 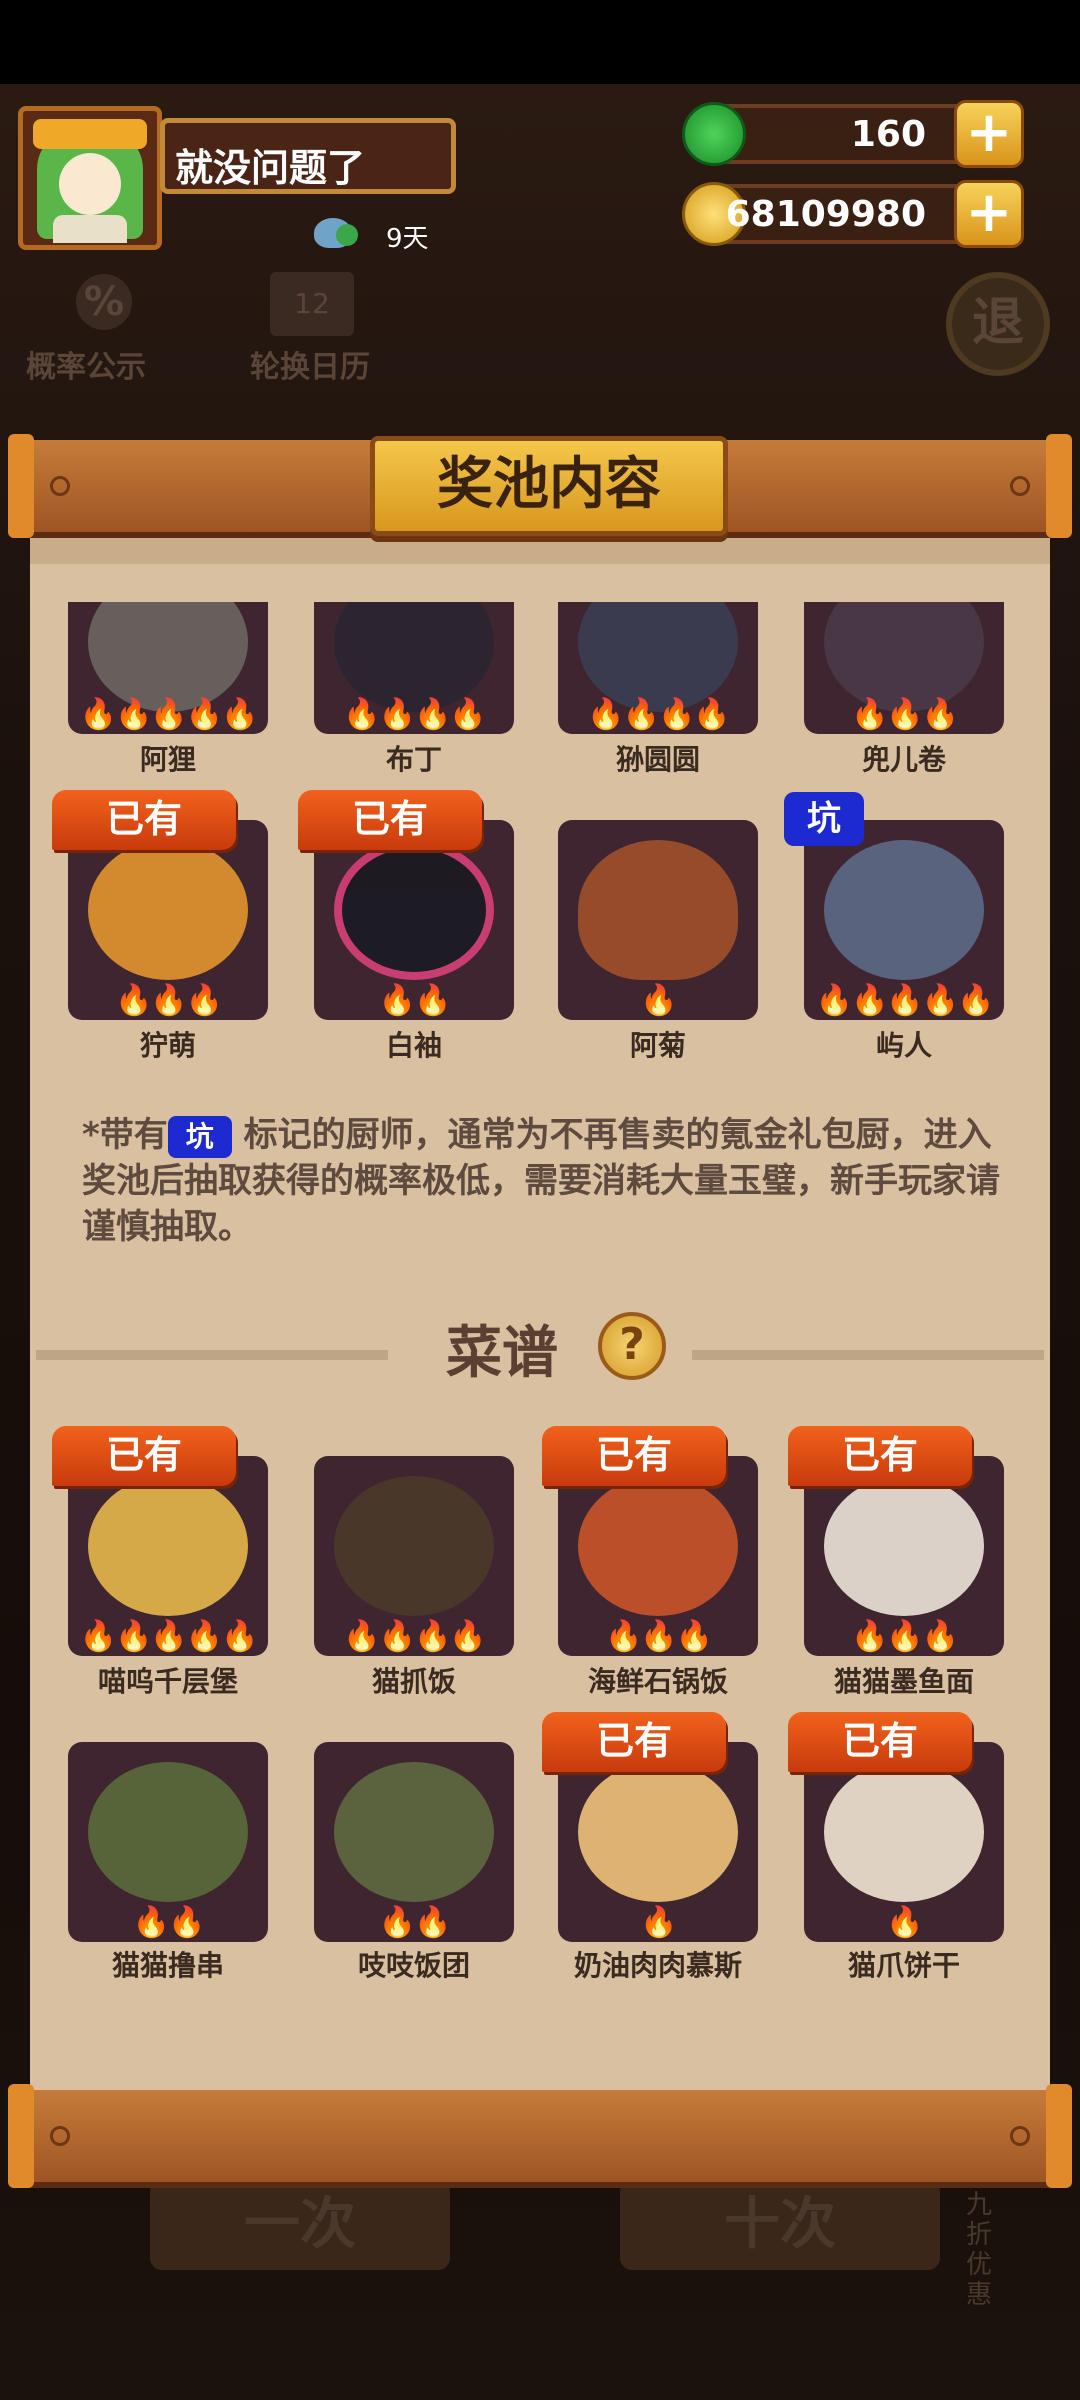 I want to click on pit-tag: 坑, so click(x=824, y=819).